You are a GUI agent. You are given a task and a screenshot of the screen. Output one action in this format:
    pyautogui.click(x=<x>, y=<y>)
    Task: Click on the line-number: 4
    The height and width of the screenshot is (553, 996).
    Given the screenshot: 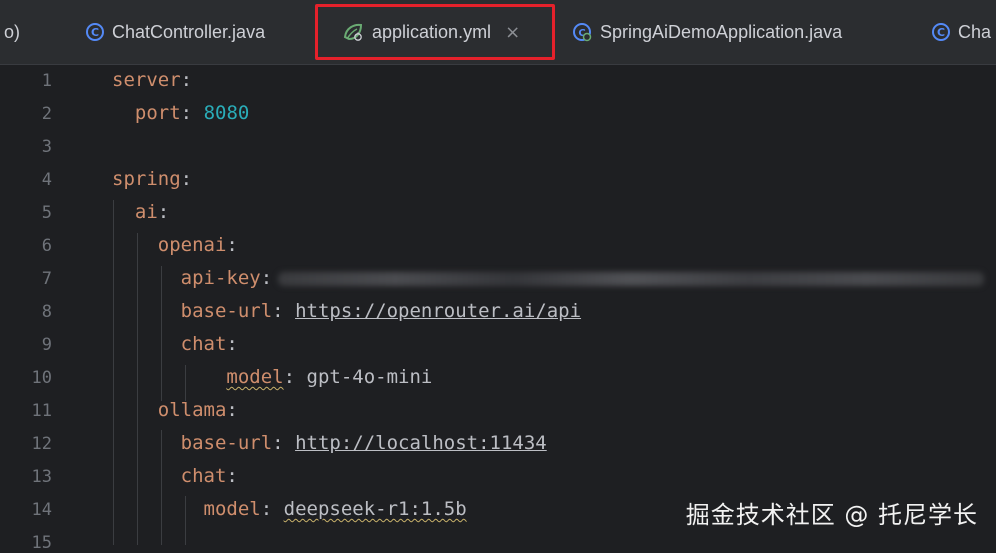 What is the action you would take?
    pyautogui.click(x=46, y=180)
    